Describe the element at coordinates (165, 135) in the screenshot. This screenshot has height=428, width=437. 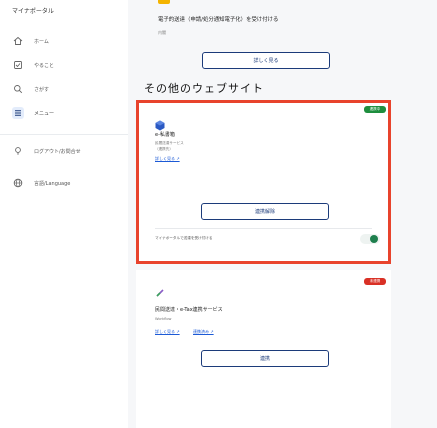
I see `service-name: e-私書箱` at that location.